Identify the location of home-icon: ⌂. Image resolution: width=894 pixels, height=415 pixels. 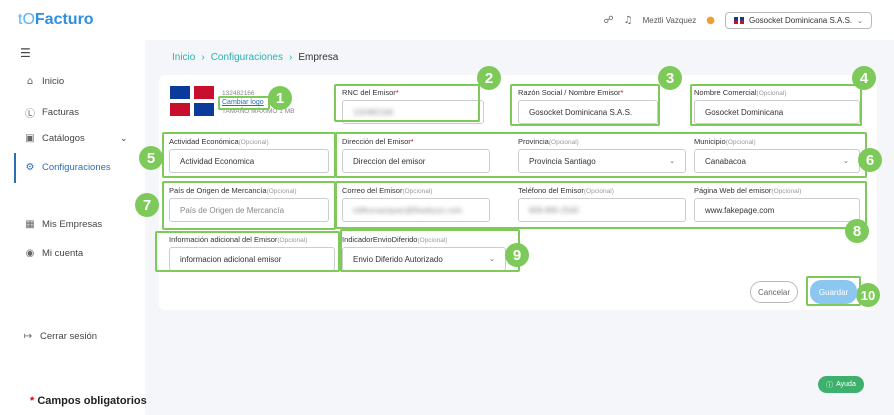
(30, 81).